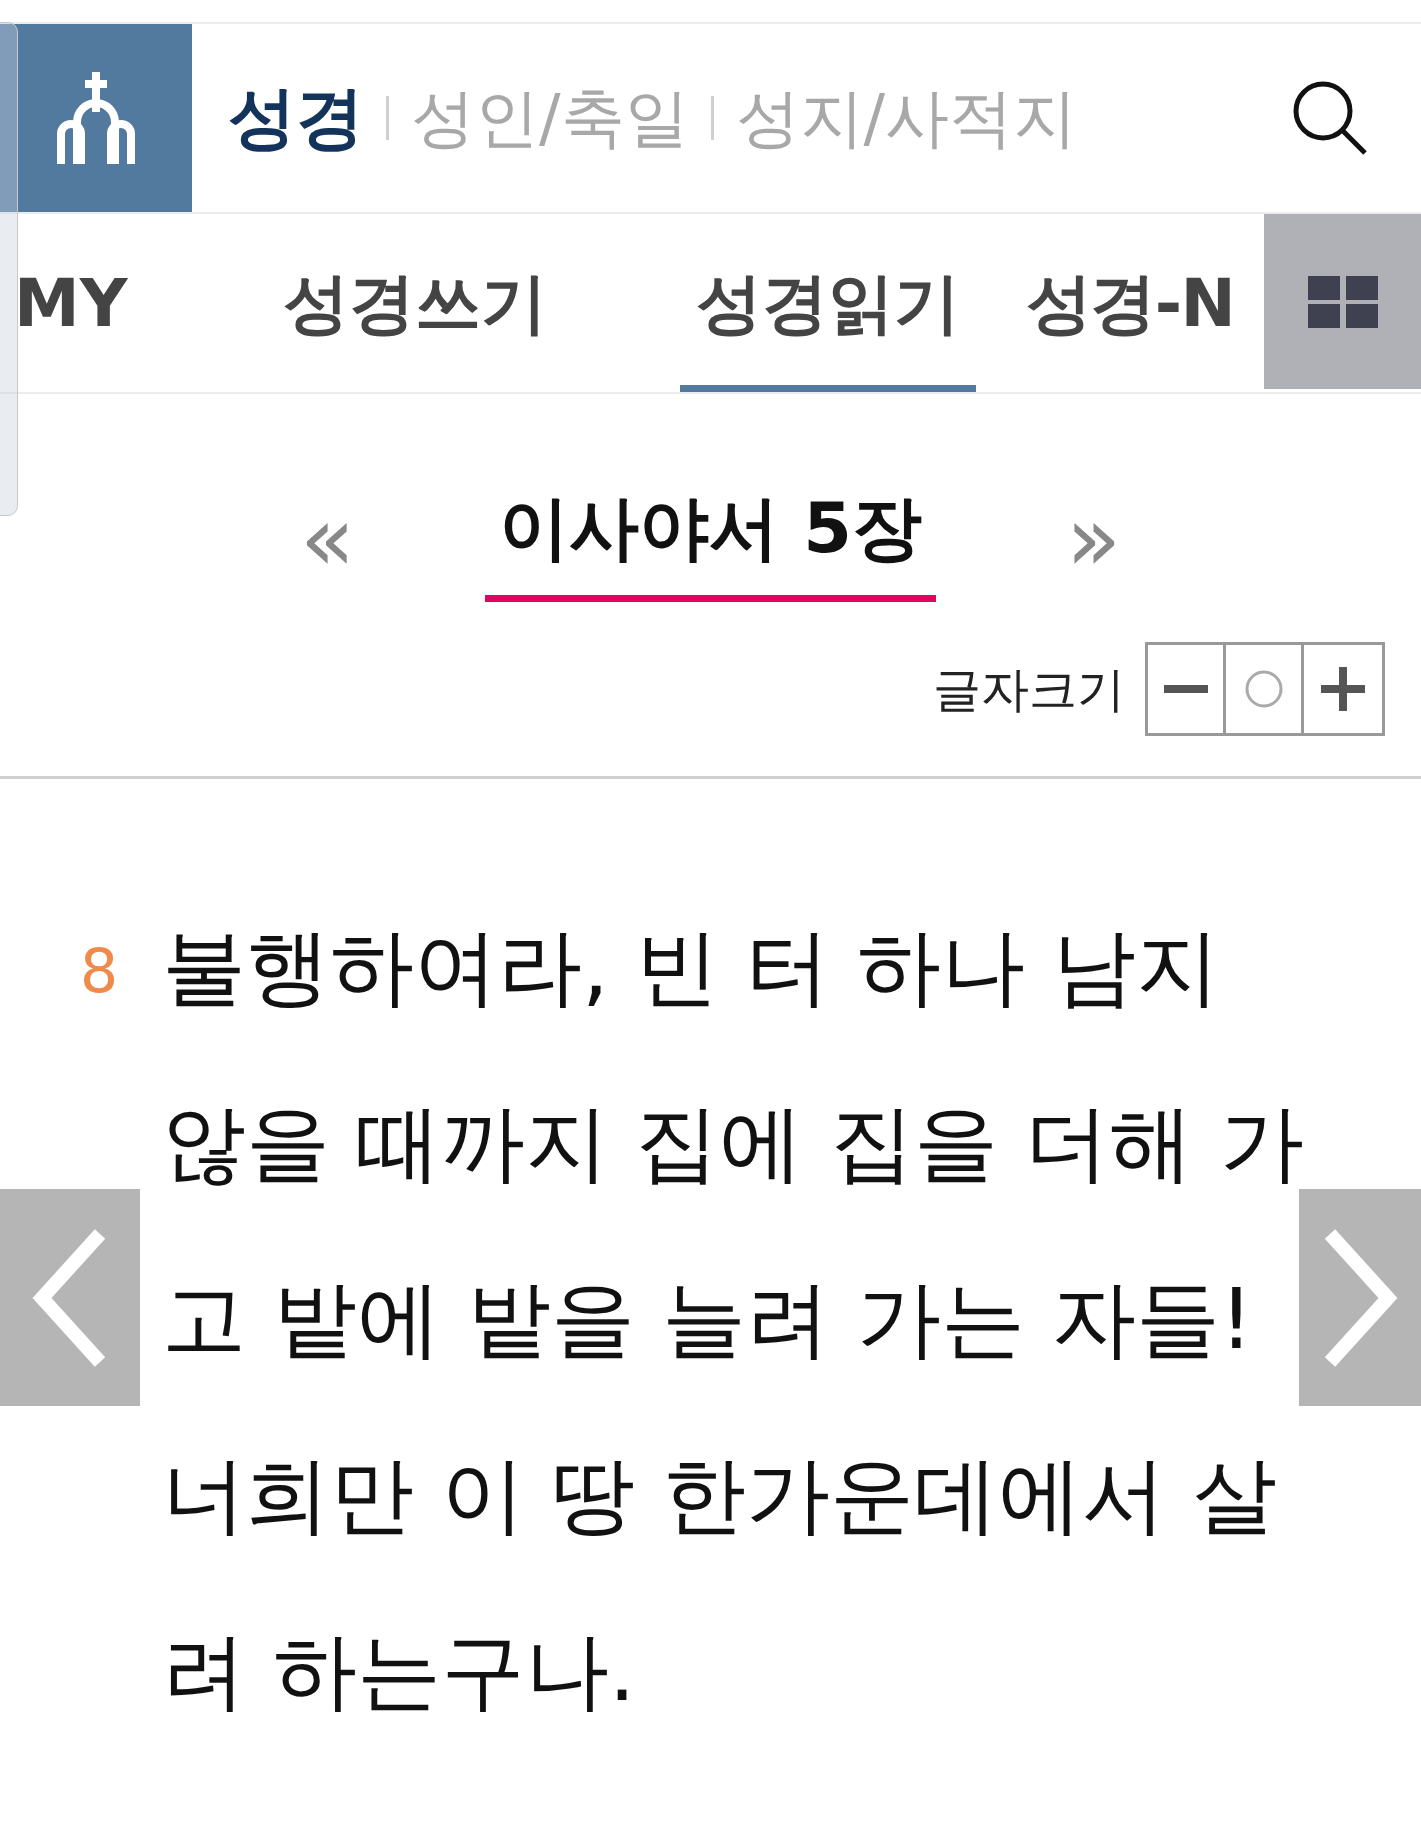  I want to click on verse-number: 8, so click(100, 971).